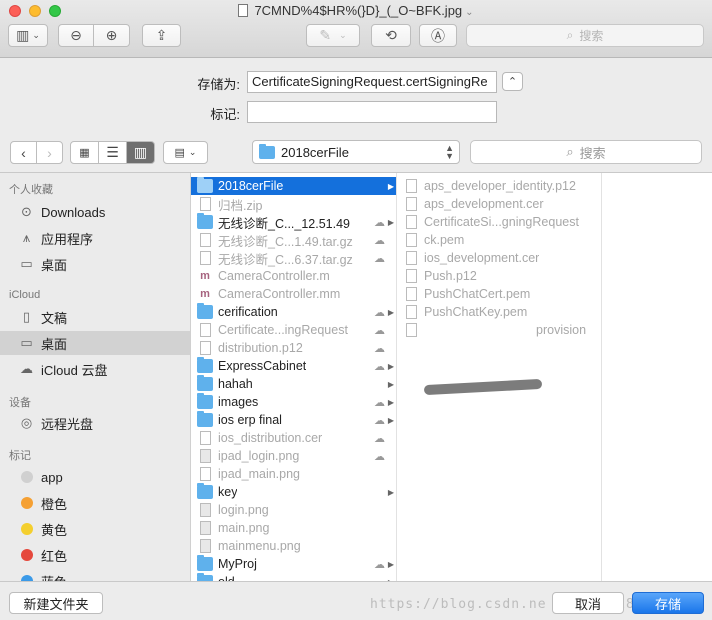  Describe the element at coordinates (372, 82) in the screenshot. I see `save-as-field: CertificateSigningRequest.certSigningRe` at that location.